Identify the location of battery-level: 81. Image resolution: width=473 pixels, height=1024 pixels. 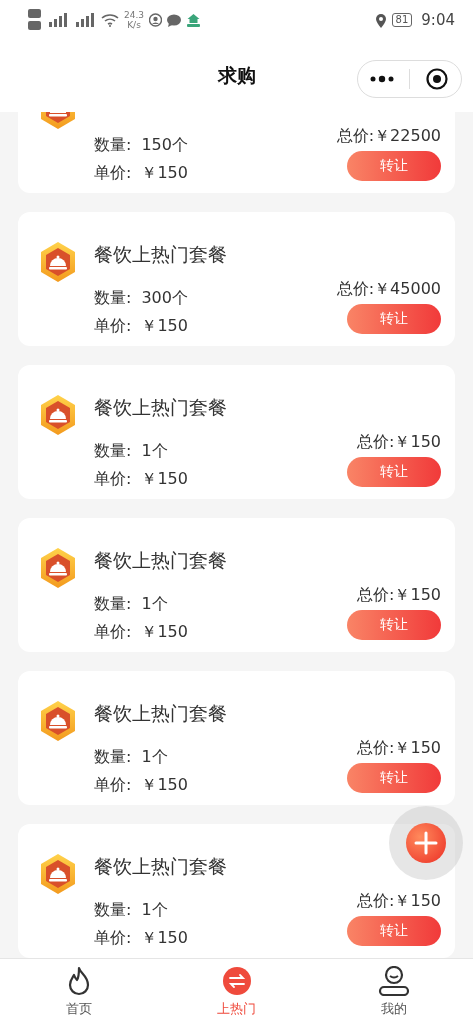
(402, 20).